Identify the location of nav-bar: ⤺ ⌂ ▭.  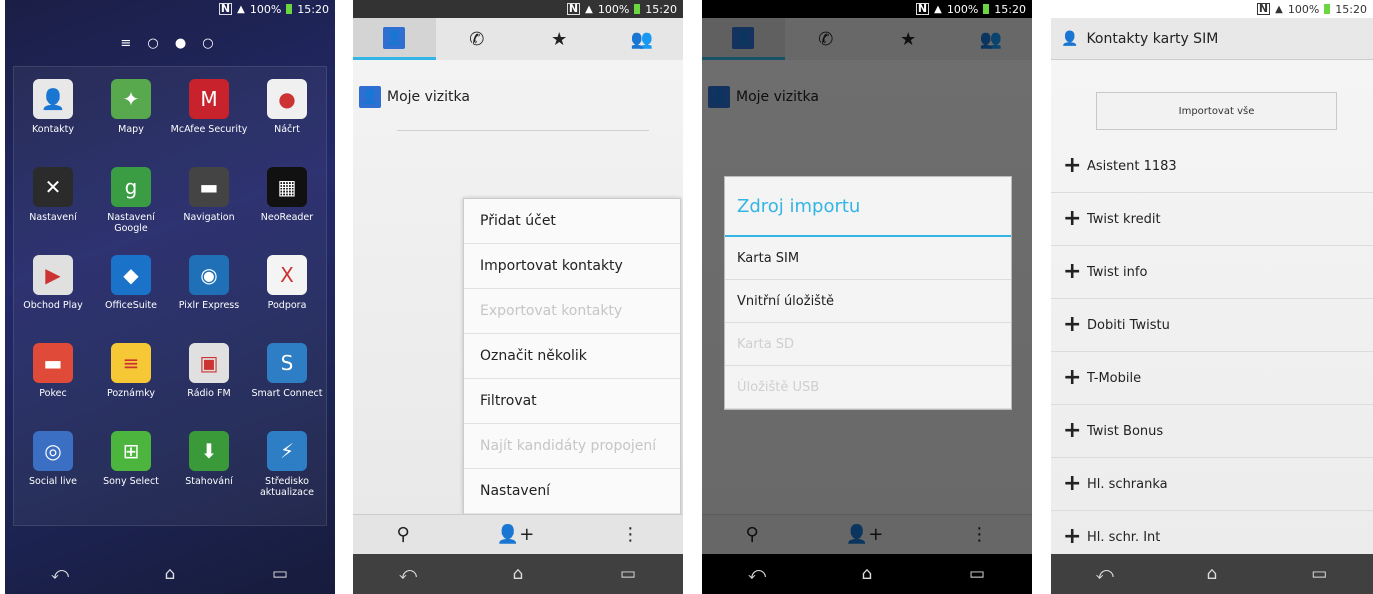
(867, 574).